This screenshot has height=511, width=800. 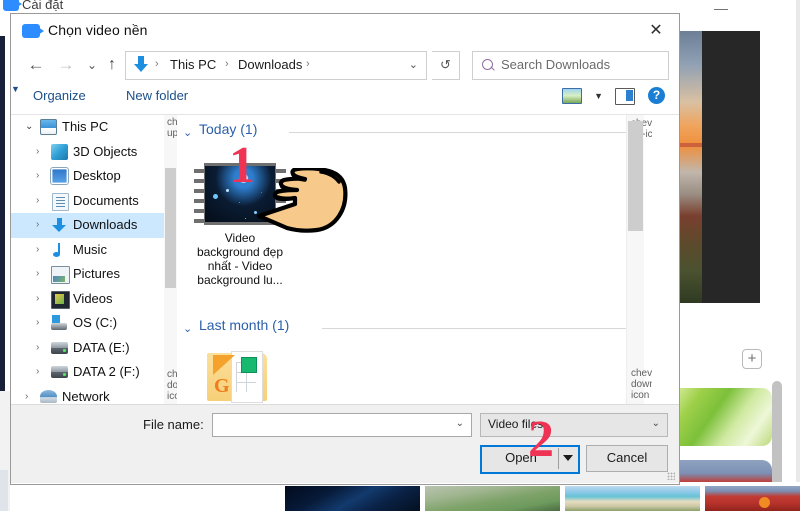 I want to click on folder-icon: G, so click(x=240, y=377).